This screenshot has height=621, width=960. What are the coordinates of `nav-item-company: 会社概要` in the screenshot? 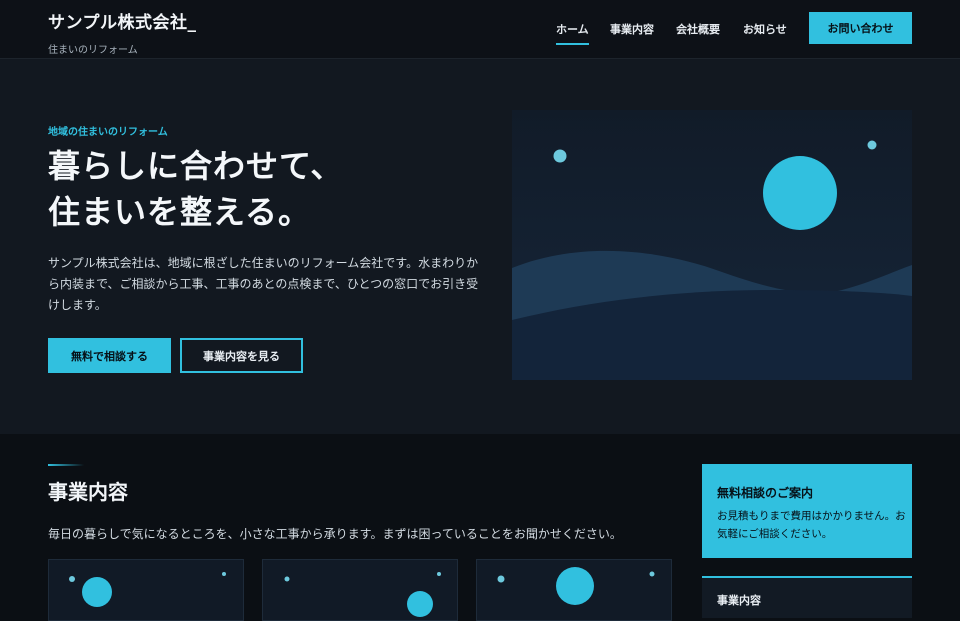 It's located at (698, 29).